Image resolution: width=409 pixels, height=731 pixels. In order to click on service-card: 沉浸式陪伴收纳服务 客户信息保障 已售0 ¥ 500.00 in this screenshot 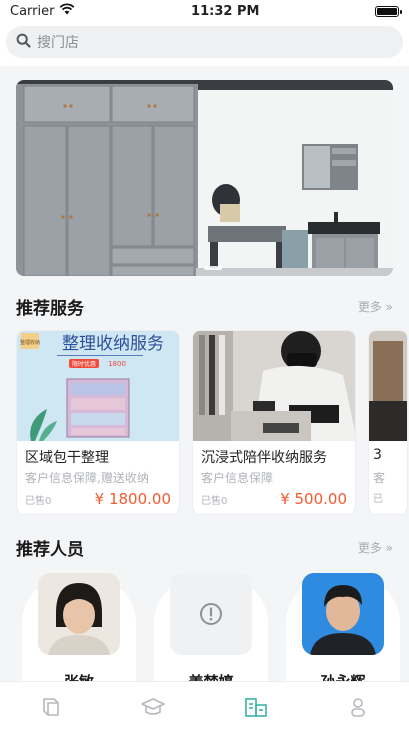, I will do `click(274, 422)`.